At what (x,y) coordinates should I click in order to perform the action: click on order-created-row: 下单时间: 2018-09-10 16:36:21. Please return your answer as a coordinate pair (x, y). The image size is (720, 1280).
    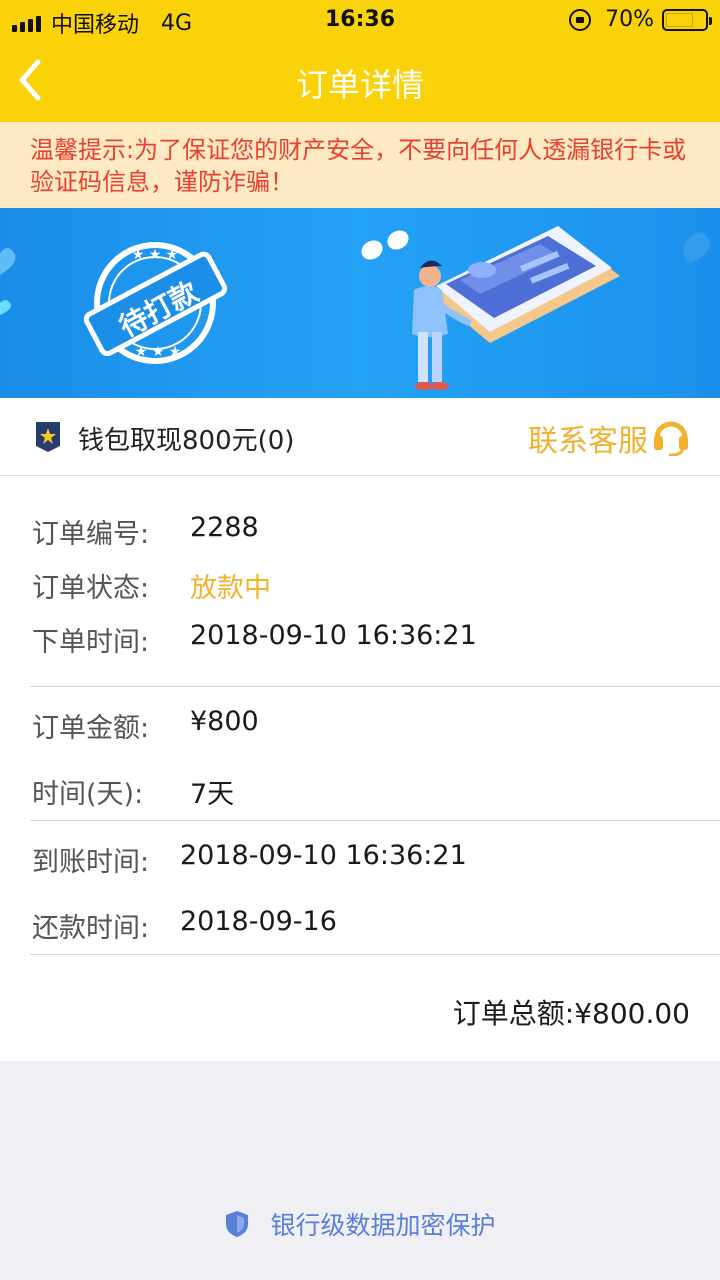
    Looking at the image, I should click on (254, 639).